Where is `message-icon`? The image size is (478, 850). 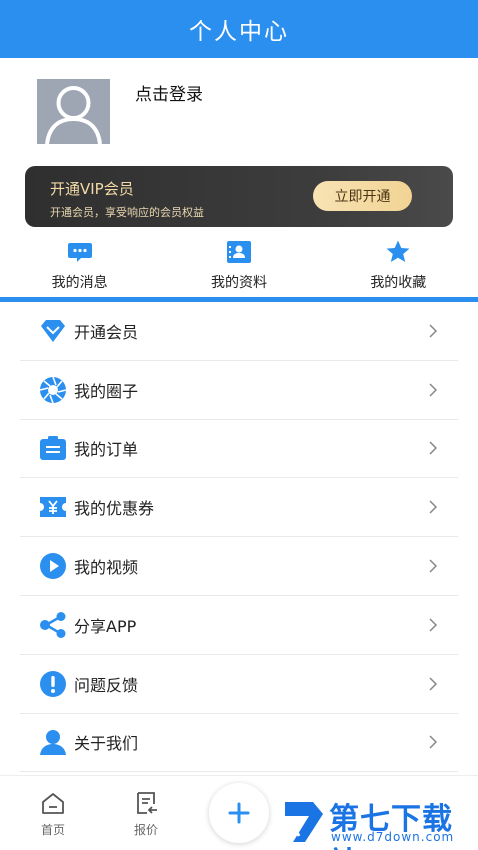
message-icon is located at coordinates (79, 252).